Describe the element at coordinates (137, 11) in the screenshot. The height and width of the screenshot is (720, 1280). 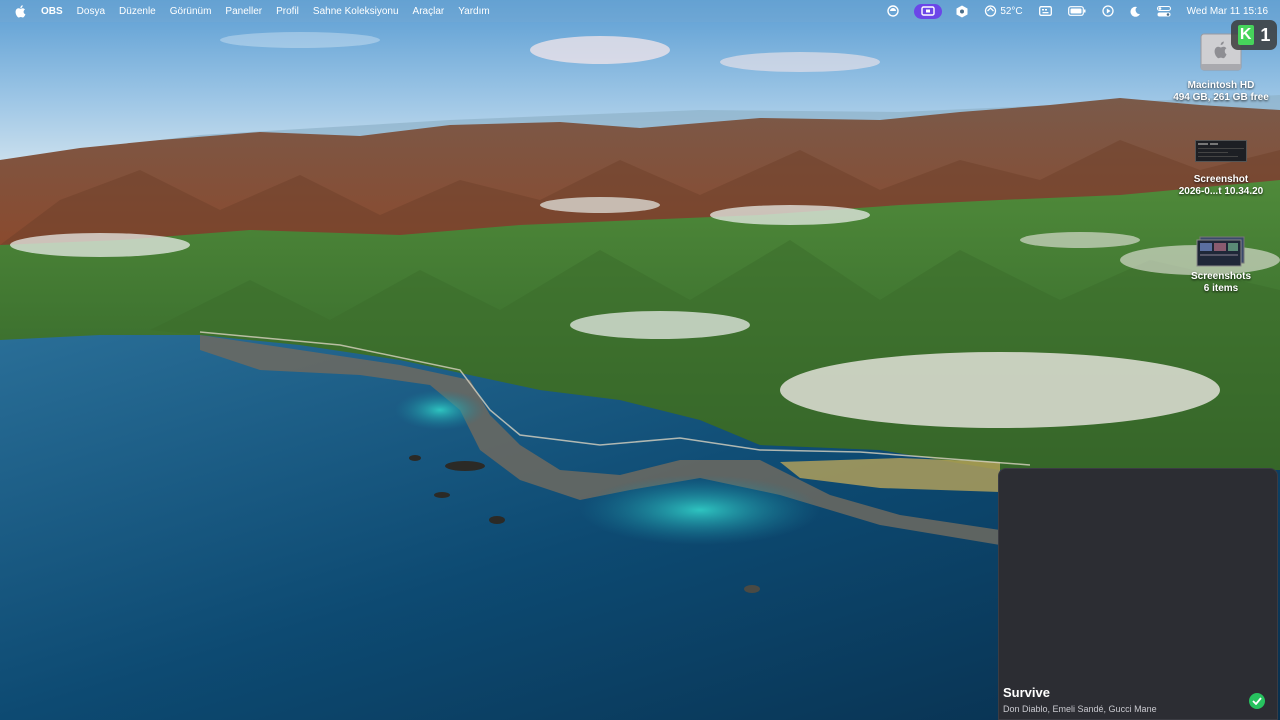
I see `menu-duzenle: Düzenle` at that location.